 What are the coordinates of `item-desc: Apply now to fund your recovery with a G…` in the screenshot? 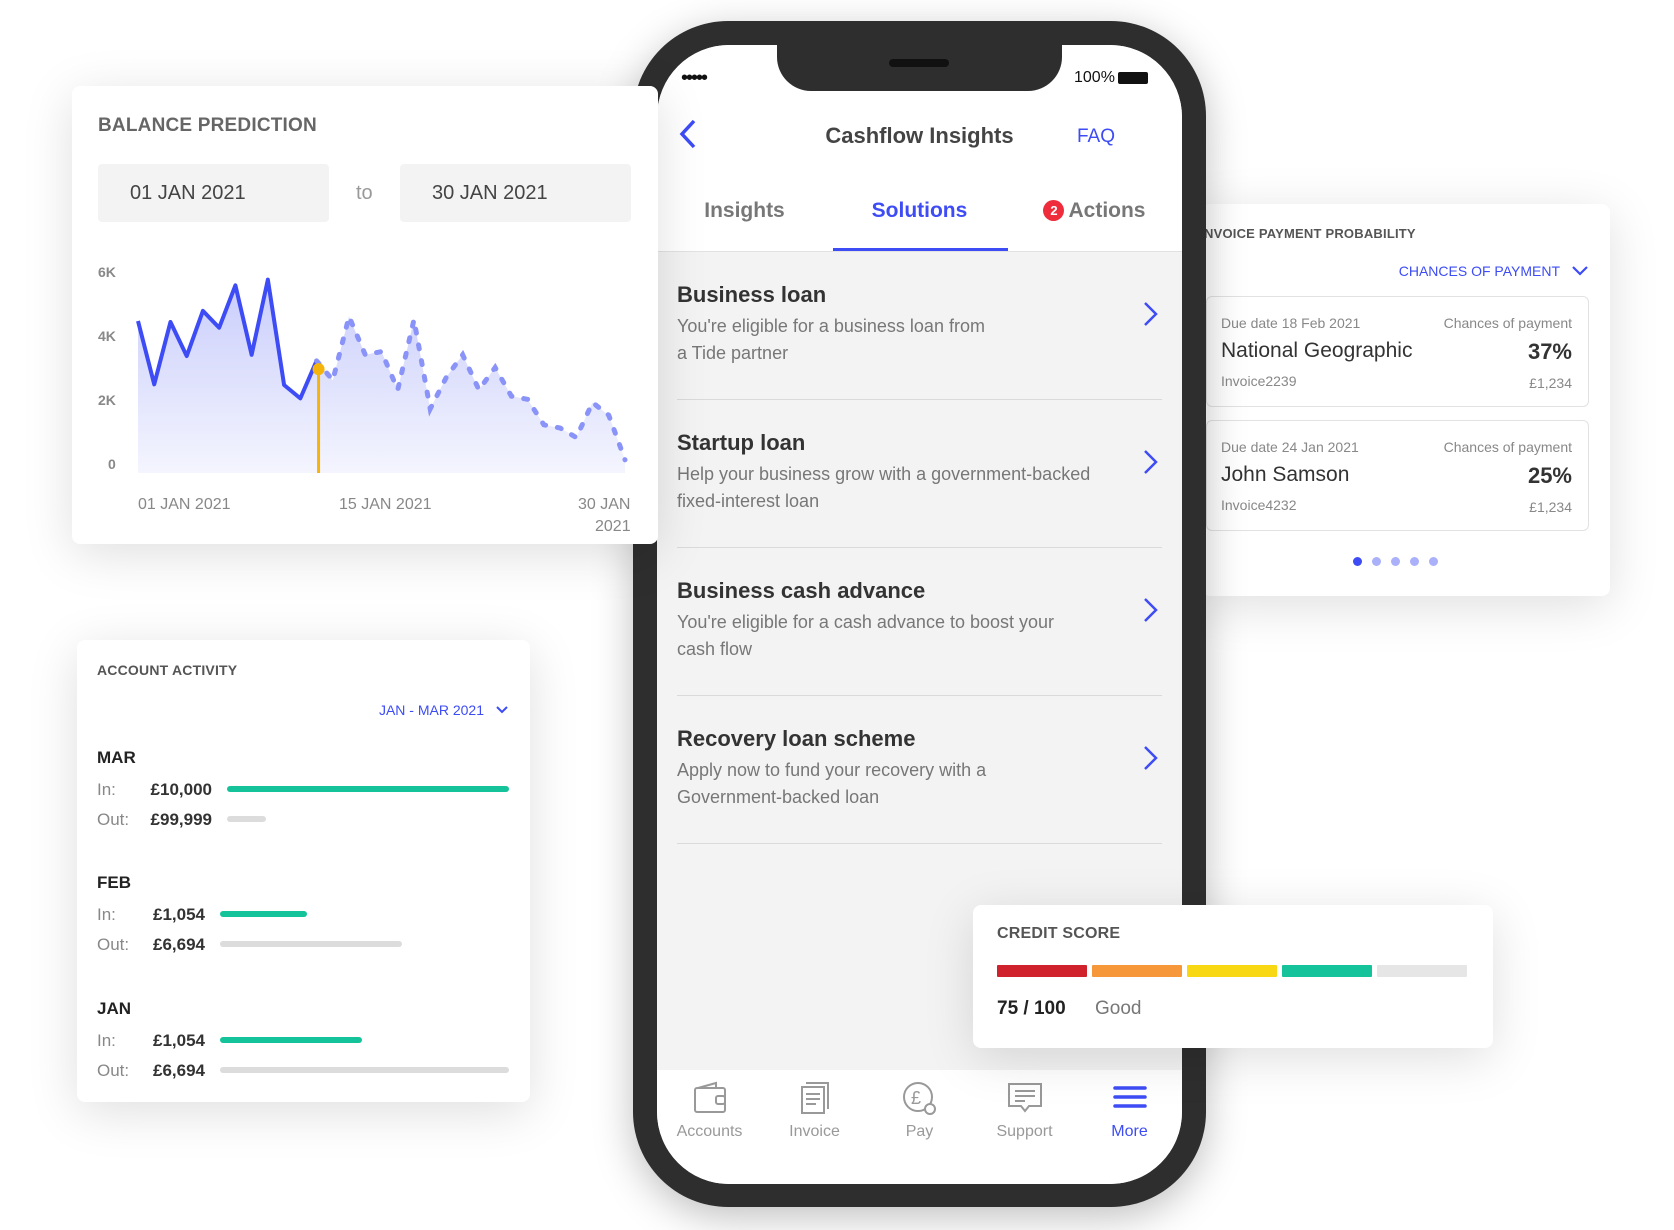 It's located at (832, 783).